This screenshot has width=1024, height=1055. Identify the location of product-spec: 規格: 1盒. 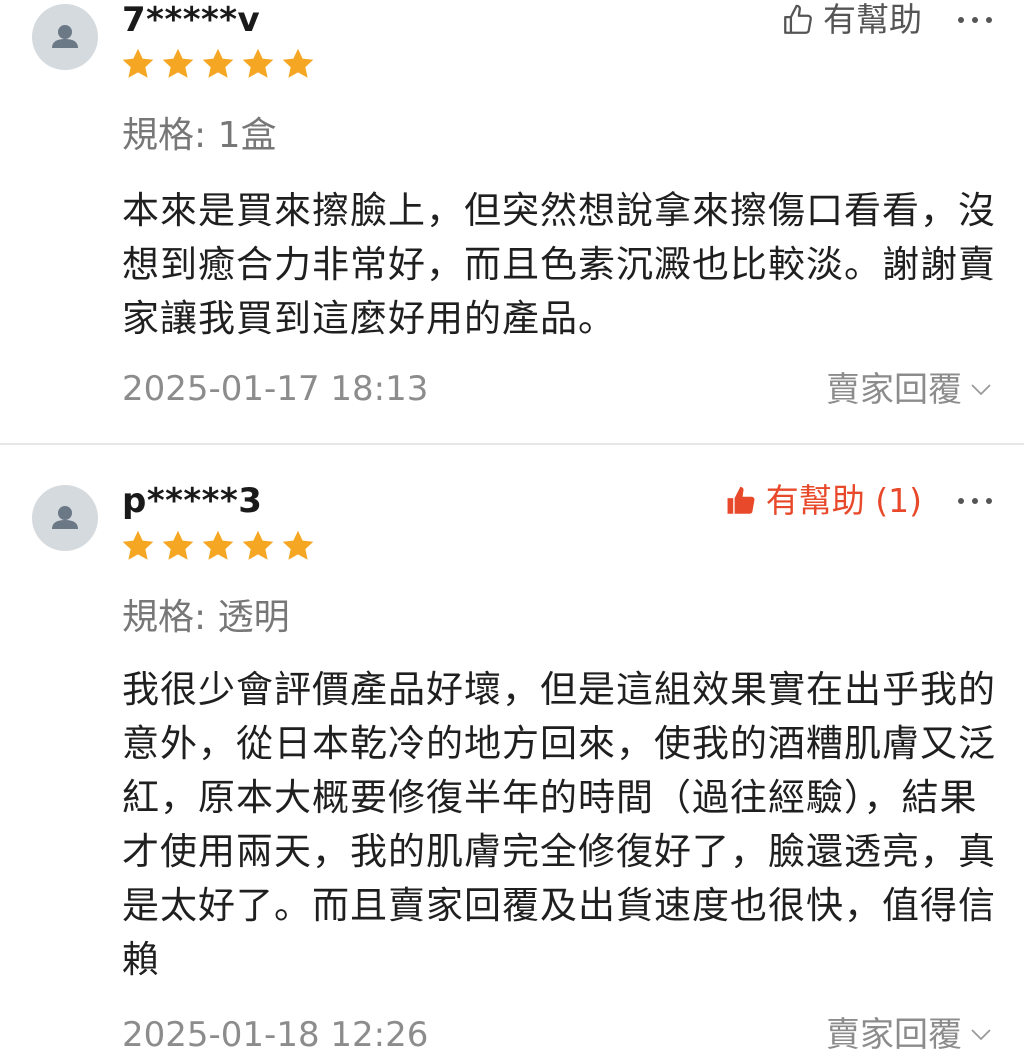
(199, 135).